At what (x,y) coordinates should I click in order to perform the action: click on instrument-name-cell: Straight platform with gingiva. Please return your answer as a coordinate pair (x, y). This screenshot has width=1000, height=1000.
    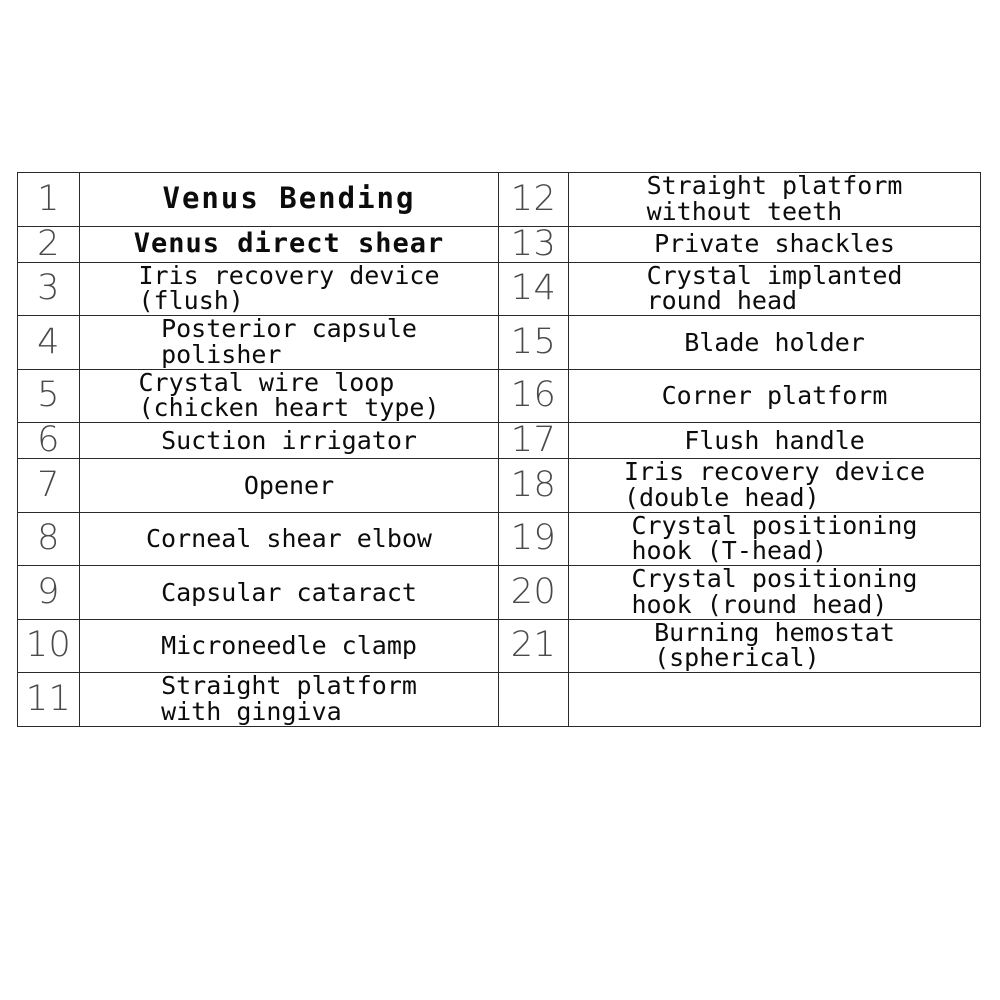
    Looking at the image, I should click on (289, 699).